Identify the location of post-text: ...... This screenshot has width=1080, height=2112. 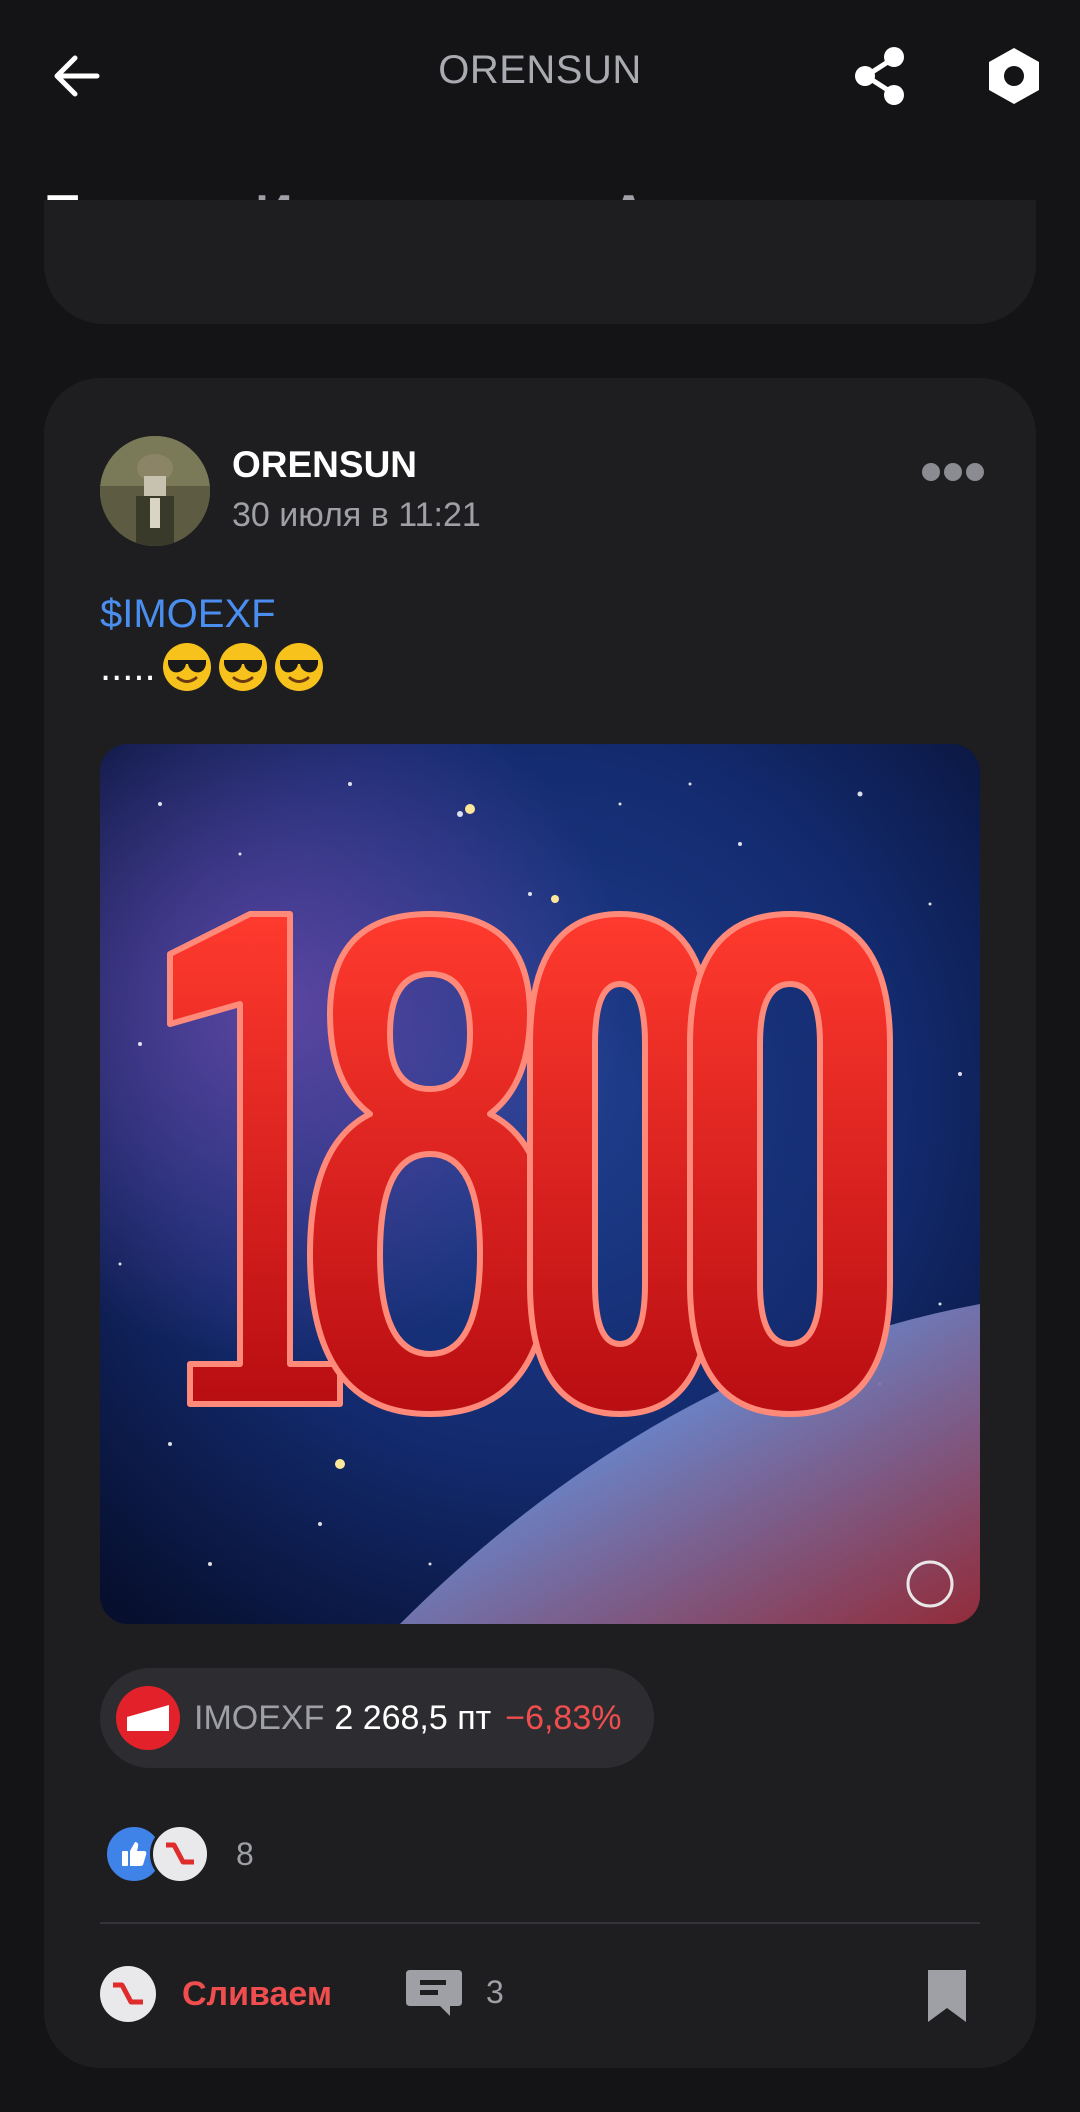
(212, 667).